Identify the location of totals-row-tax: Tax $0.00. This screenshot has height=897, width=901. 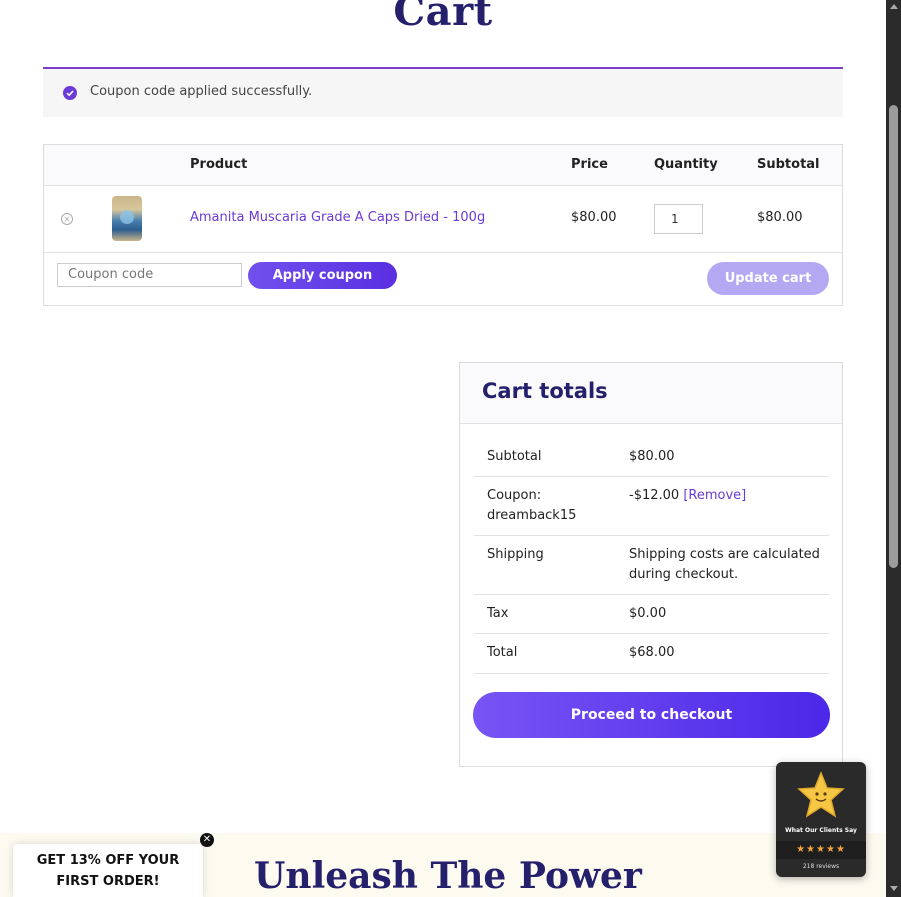
(651, 614).